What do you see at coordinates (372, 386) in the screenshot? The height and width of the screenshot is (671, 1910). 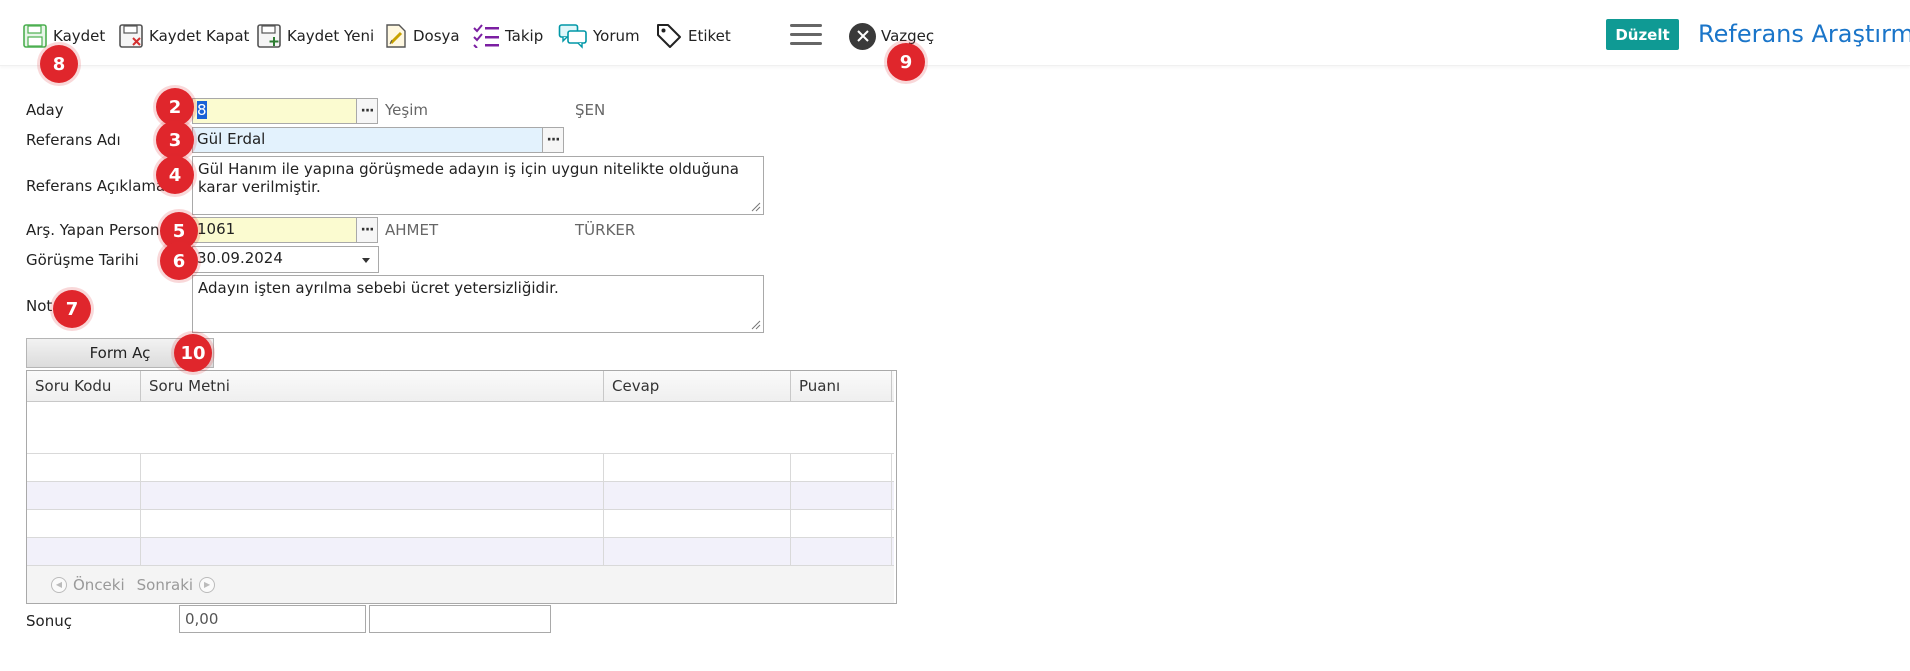 I see `column-header-soru-metni: Soru Metni` at bounding box center [372, 386].